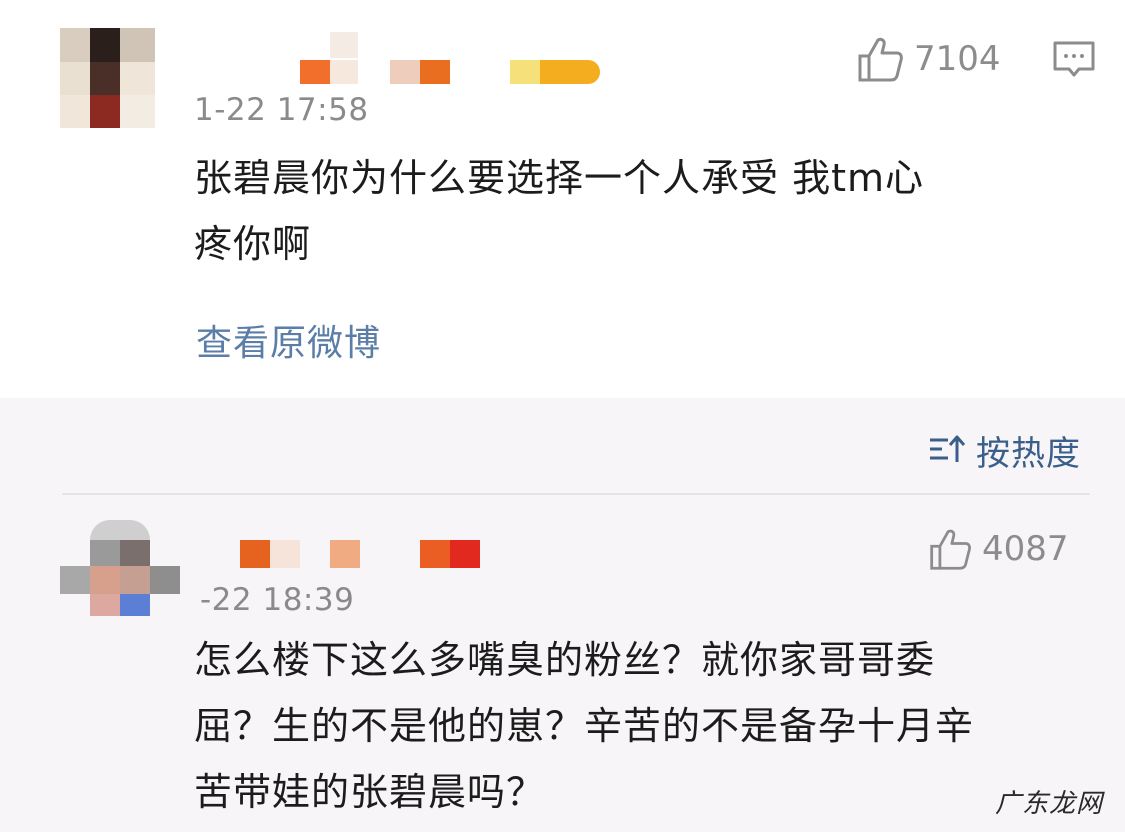  Describe the element at coordinates (1028, 454) in the screenshot. I see `sort-label: 按热度` at that location.